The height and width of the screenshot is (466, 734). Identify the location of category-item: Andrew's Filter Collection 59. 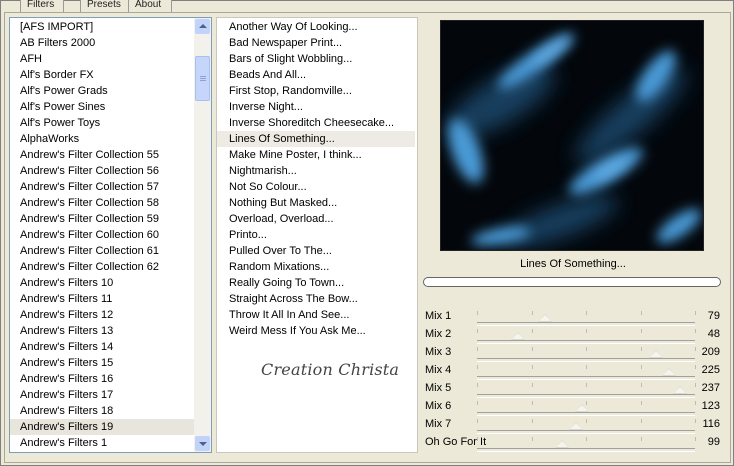
(102, 219).